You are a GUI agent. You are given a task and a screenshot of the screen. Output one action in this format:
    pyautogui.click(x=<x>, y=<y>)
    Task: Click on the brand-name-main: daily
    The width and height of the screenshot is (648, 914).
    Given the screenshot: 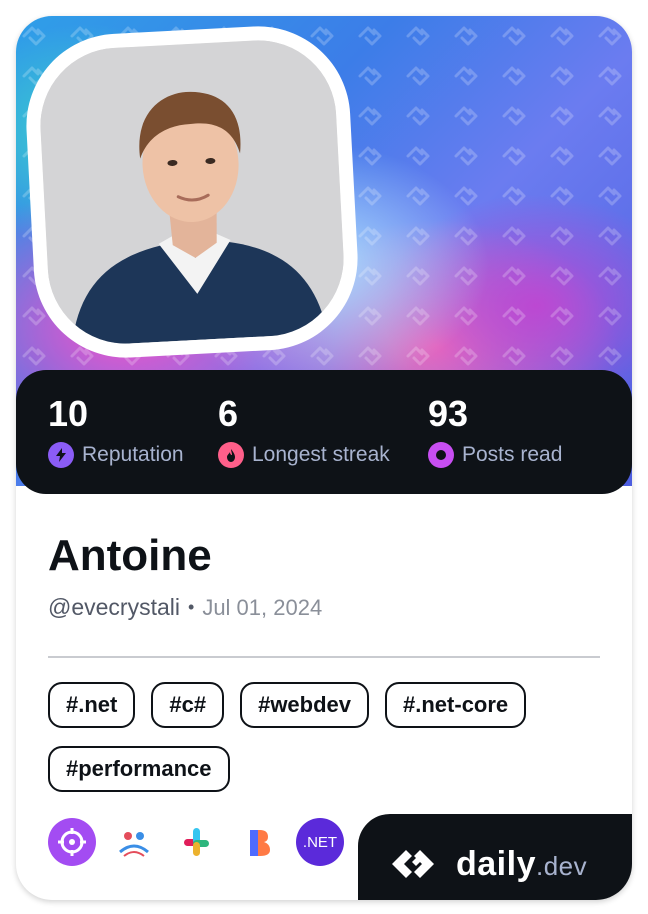 What is the action you would take?
    pyautogui.click(x=496, y=863)
    